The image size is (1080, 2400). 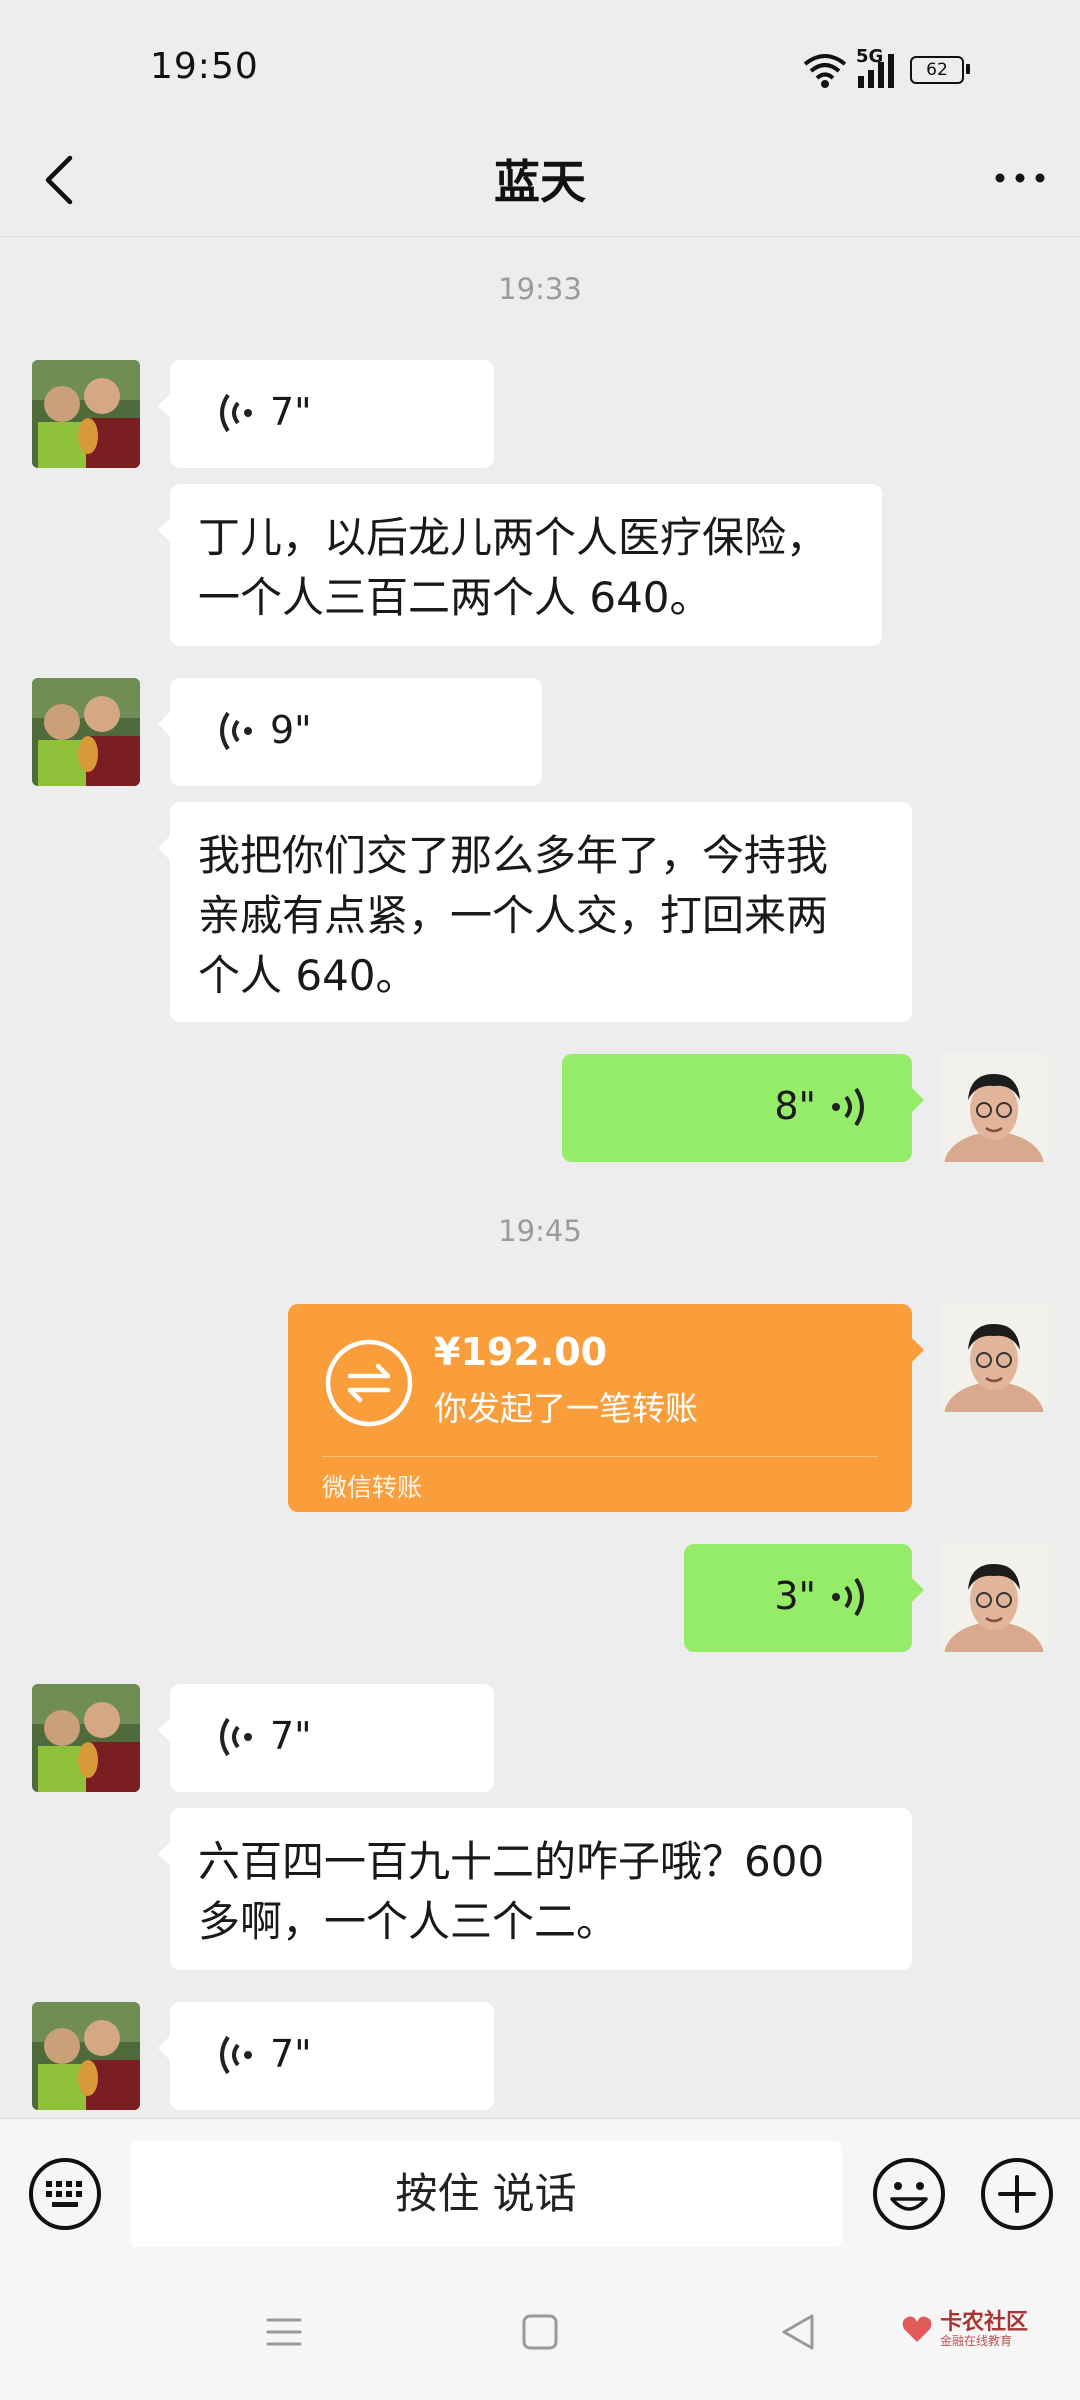 What do you see at coordinates (291, 730) in the screenshot?
I see `voice-duration: 9"` at bounding box center [291, 730].